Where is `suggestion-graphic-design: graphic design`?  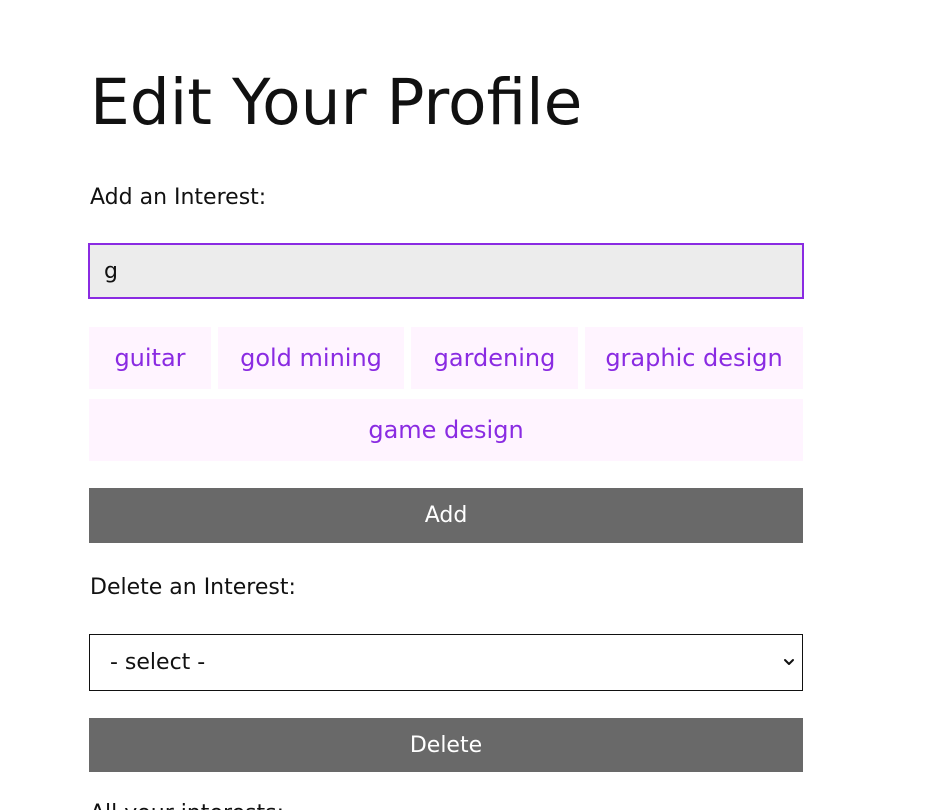 suggestion-graphic-design: graphic design is located at coordinates (694, 358).